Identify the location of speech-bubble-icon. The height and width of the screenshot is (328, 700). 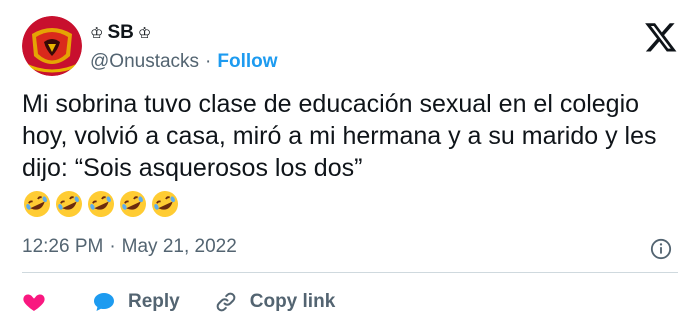
(104, 302).